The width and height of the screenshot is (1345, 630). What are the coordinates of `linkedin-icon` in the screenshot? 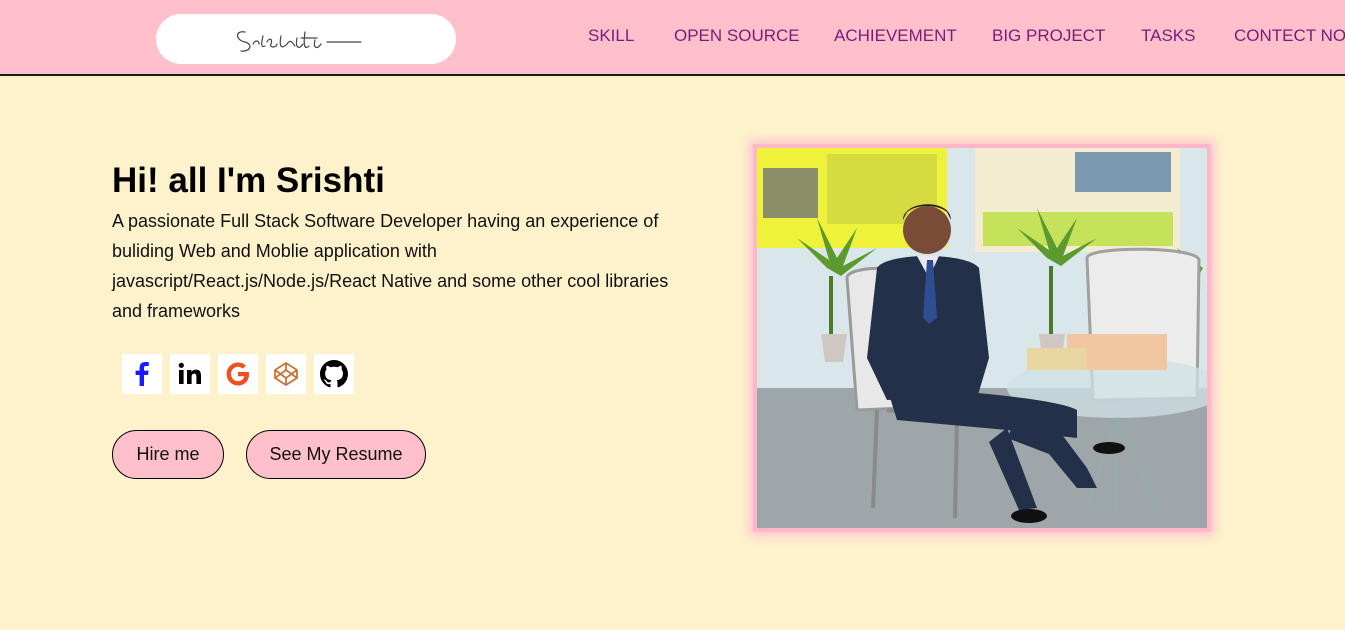 It's located at (189, 373).